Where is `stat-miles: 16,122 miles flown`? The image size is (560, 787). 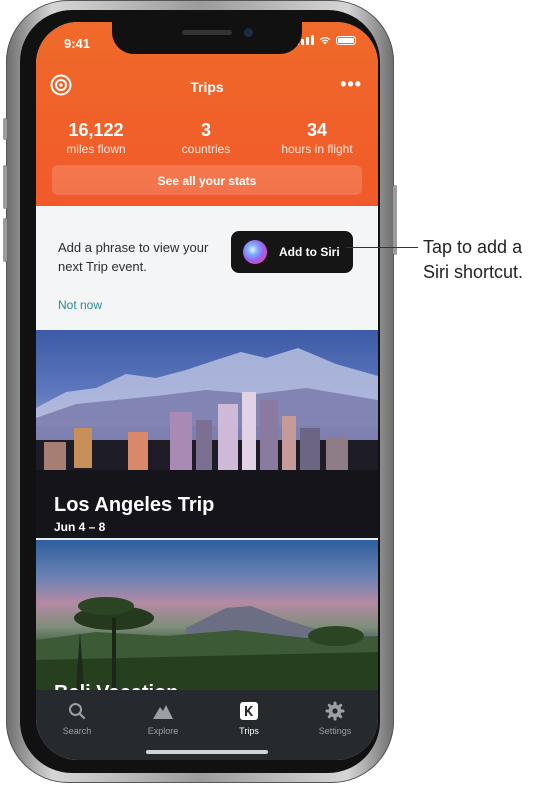
stat-miles: 16,122 miles flown is located at coordinates (96, 138).